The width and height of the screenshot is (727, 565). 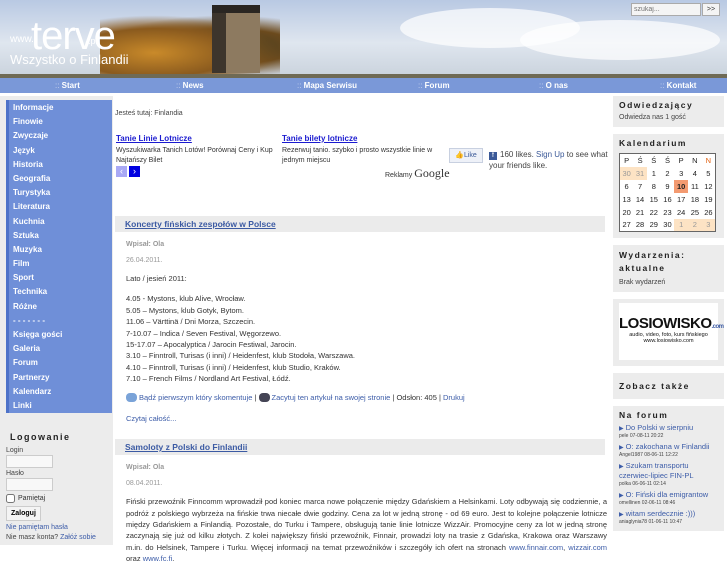 I want to click on sidebar-item-literatura: Literatura, so click(x=60, y=207).